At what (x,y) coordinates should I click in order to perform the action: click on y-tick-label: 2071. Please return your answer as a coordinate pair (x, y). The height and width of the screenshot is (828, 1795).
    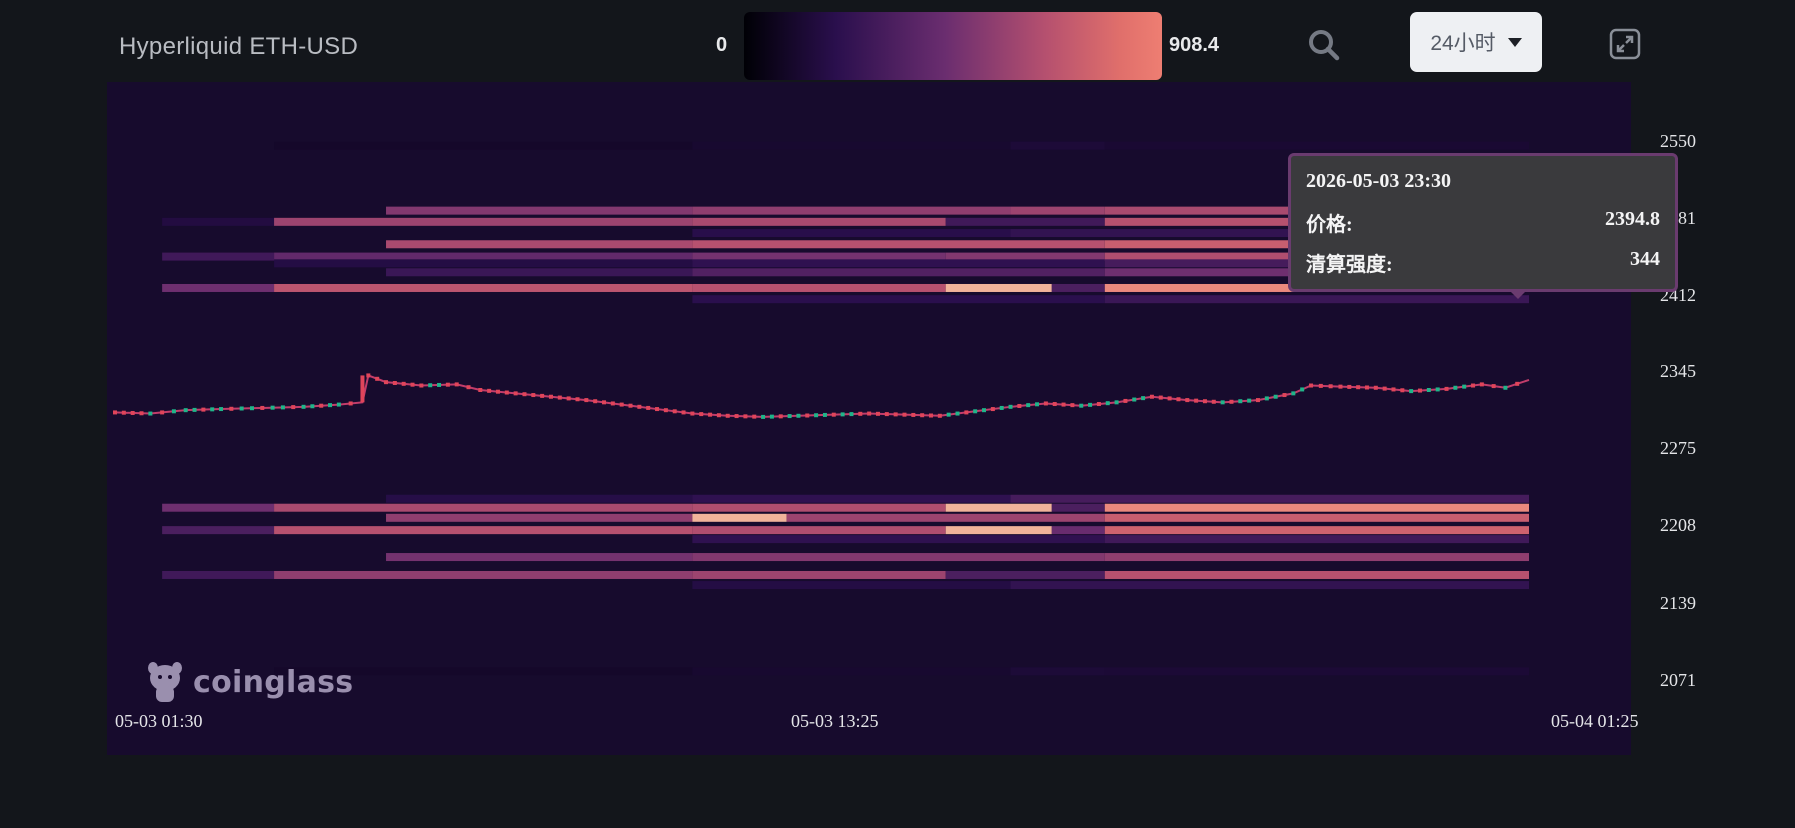
    Looking at the image, I should click on (1678, 680).